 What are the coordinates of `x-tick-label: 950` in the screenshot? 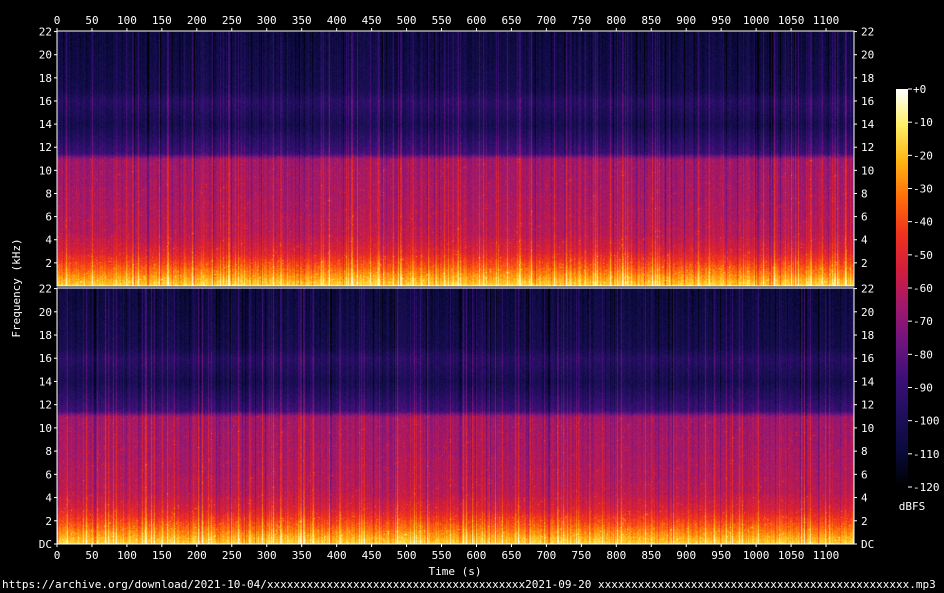 It's located at (721, 20).